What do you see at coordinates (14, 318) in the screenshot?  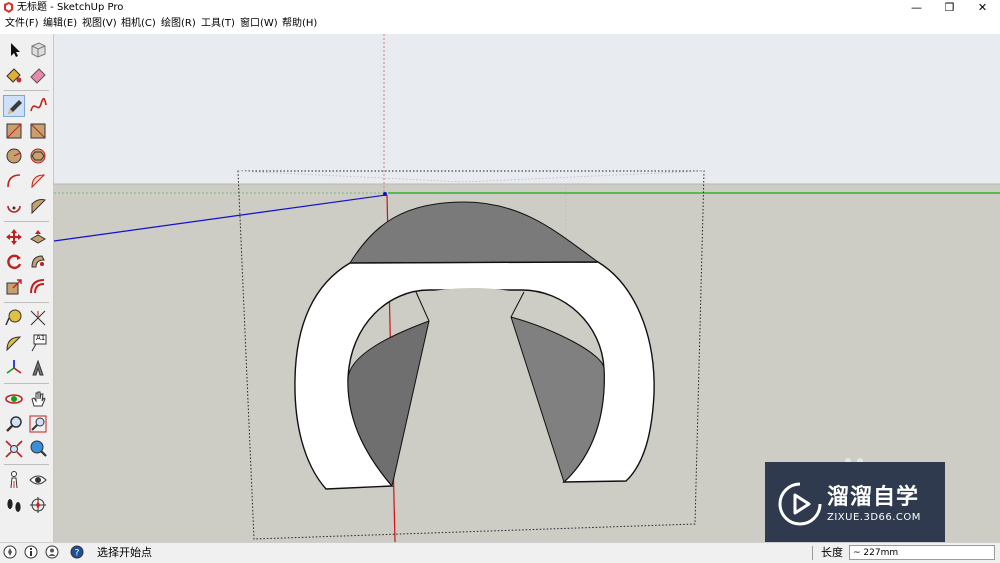 I see `tape-measure-tool` at bounding box center [14, 318].